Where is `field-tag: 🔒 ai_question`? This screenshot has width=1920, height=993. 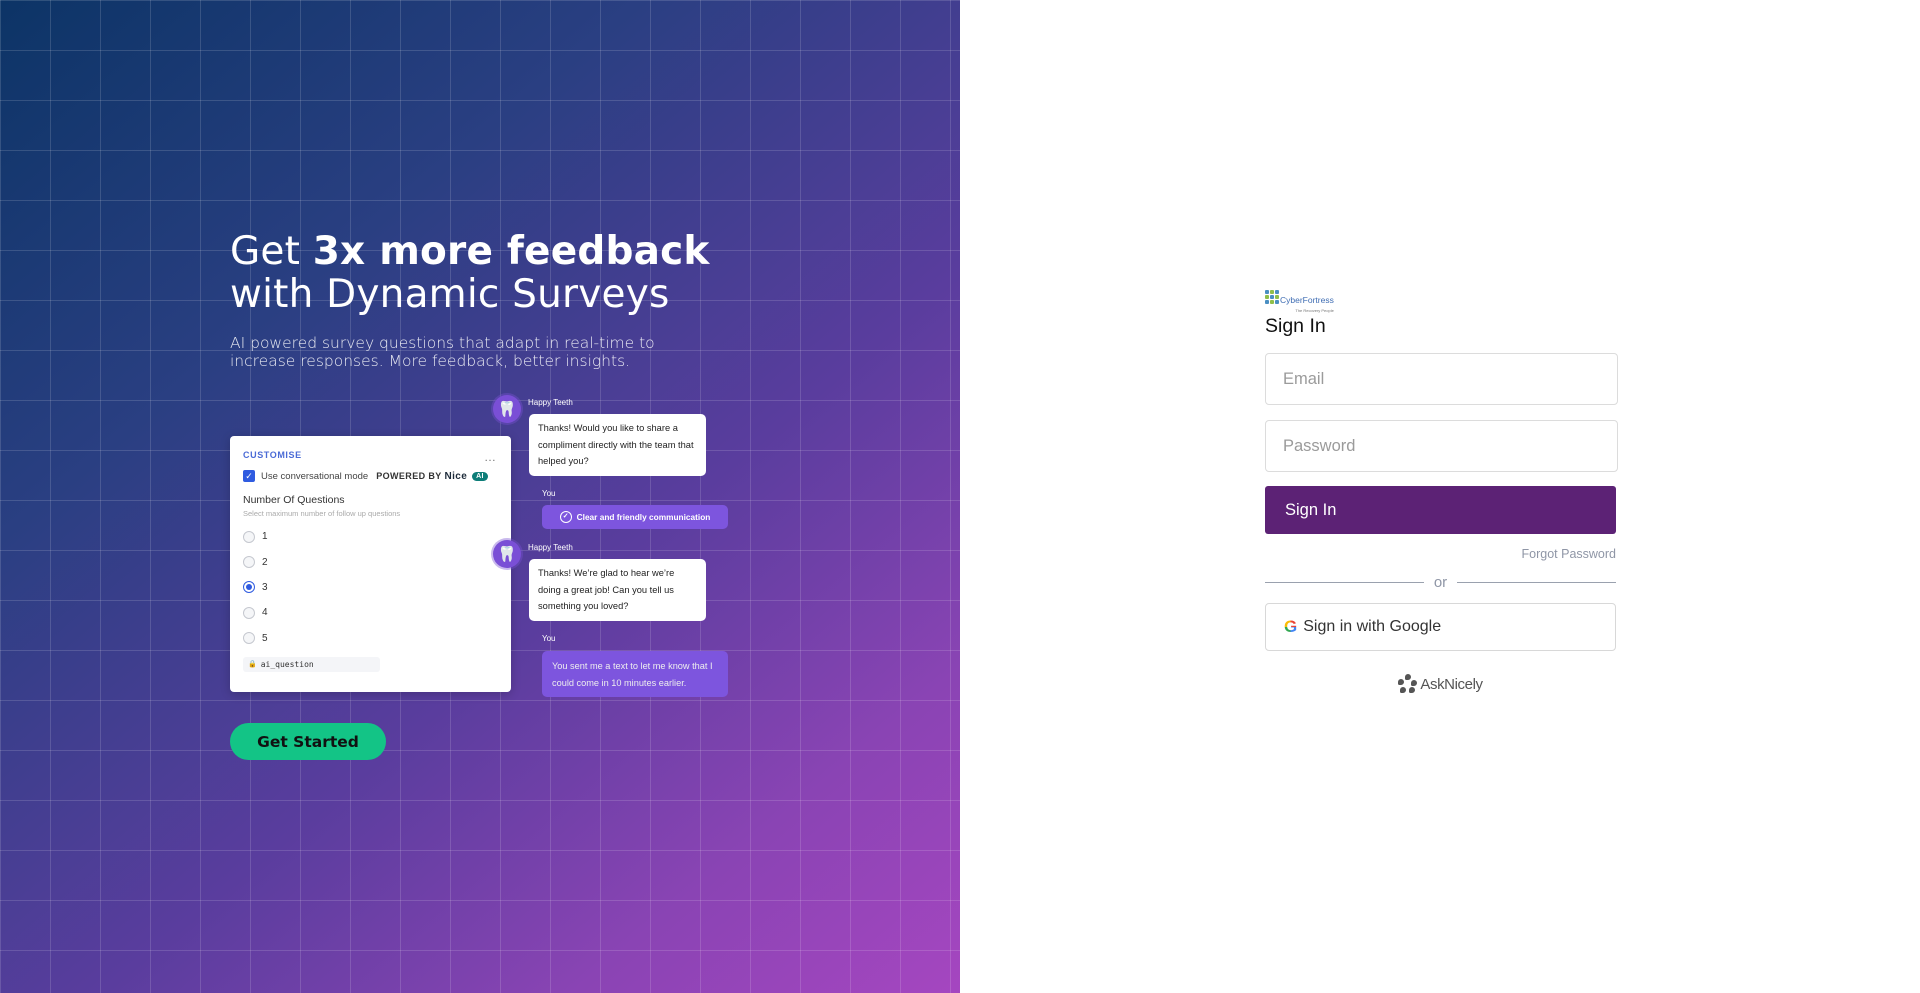 field-tag: 🔒 ai_question is located at coordinates (311, 664).